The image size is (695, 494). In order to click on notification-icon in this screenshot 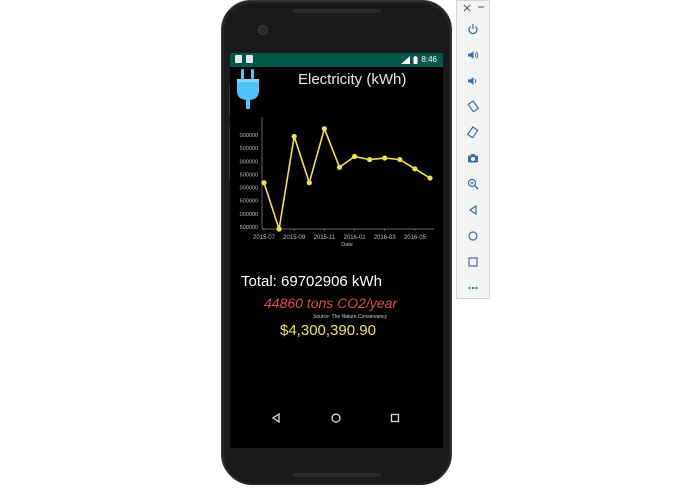, I will do `click(238, 59)`.